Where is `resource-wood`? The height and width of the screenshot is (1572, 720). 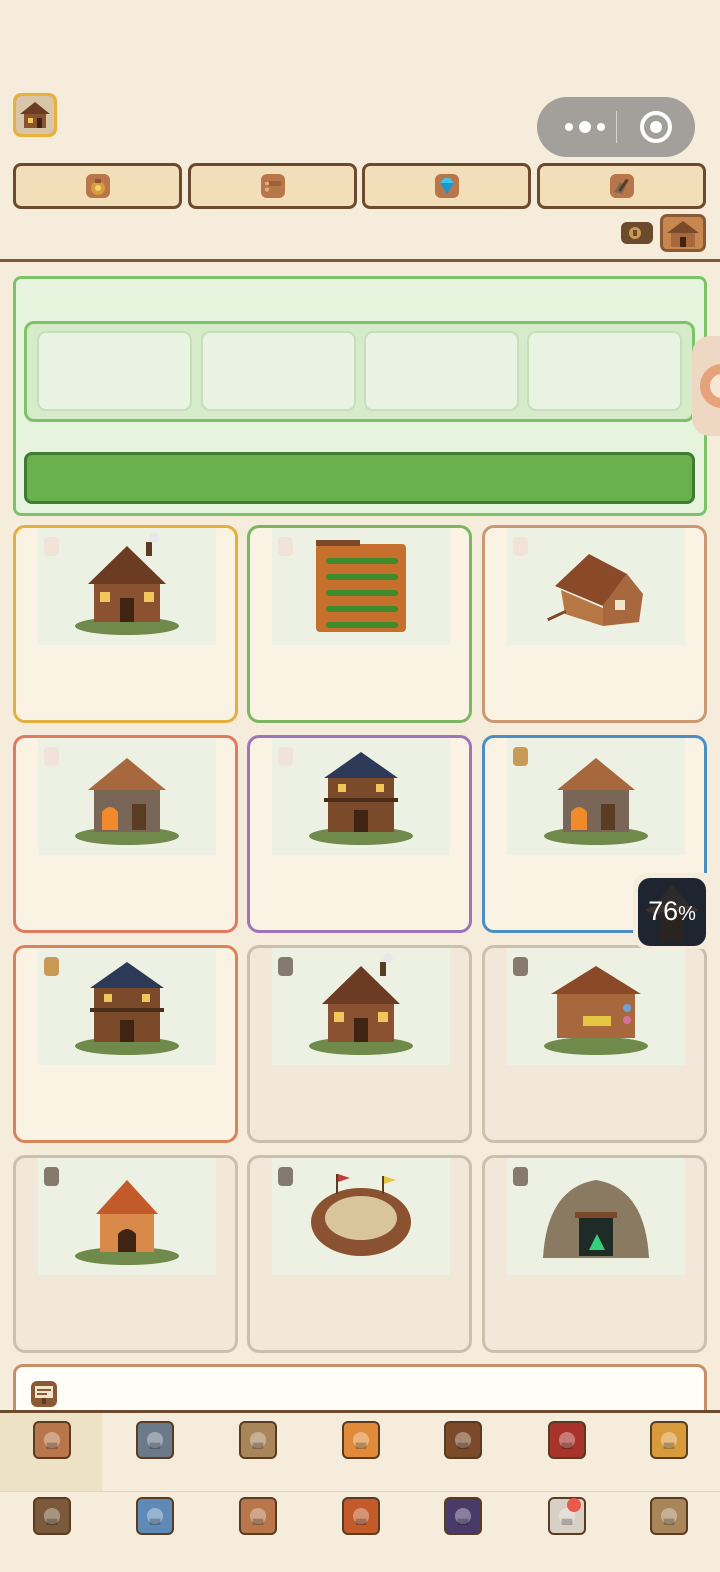 resource-wood is located at coordinates (272, 186).